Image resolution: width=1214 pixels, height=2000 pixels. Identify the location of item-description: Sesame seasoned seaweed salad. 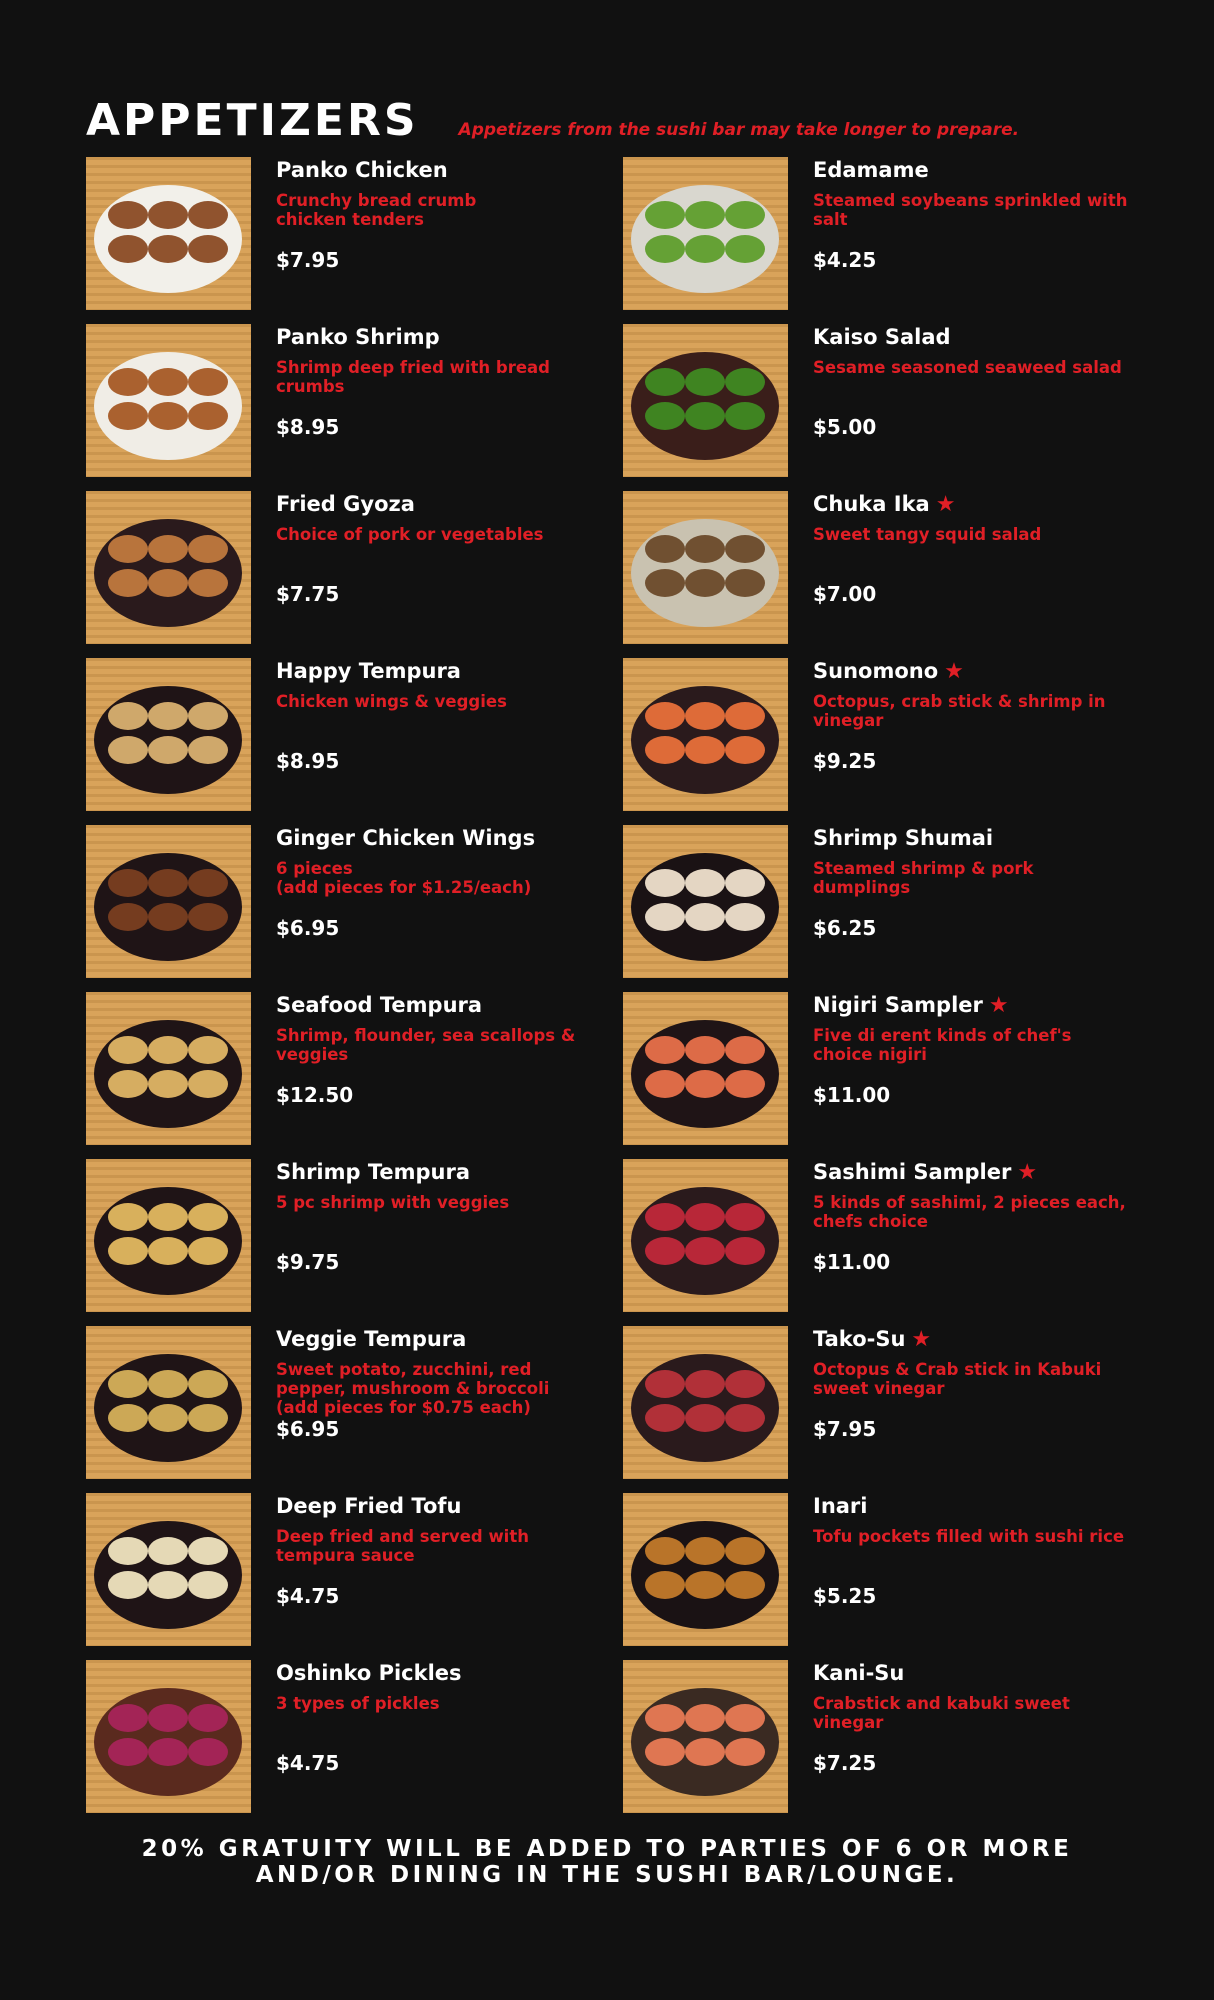
(967, 367).